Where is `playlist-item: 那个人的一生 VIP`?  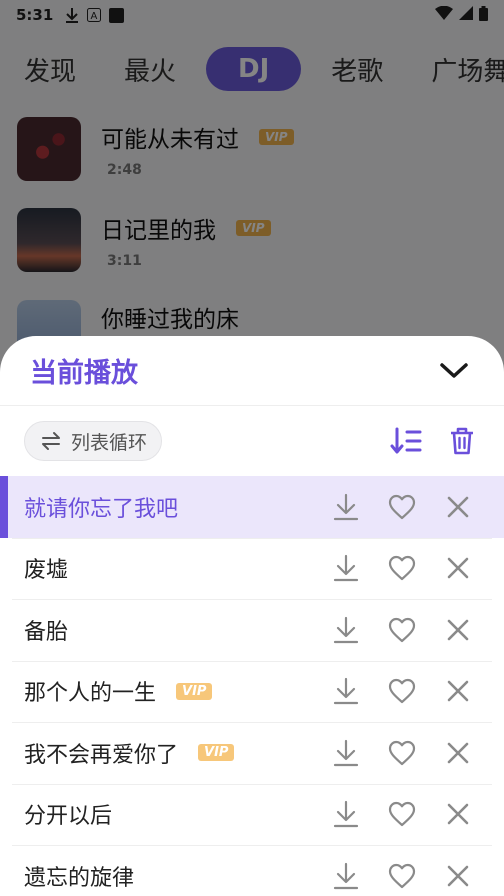 playlist-item: 那个人的一生 VIP is located at coordinates (252, 691).